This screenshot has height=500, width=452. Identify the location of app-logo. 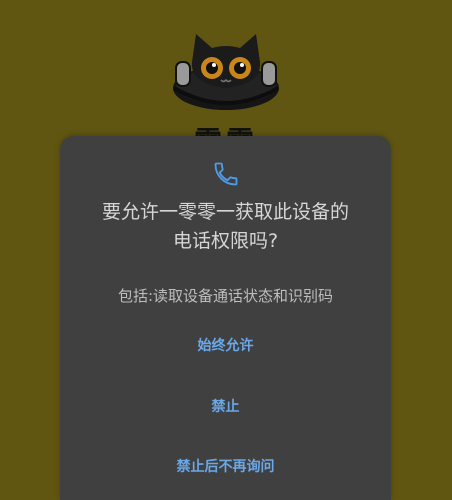
(226, 73).